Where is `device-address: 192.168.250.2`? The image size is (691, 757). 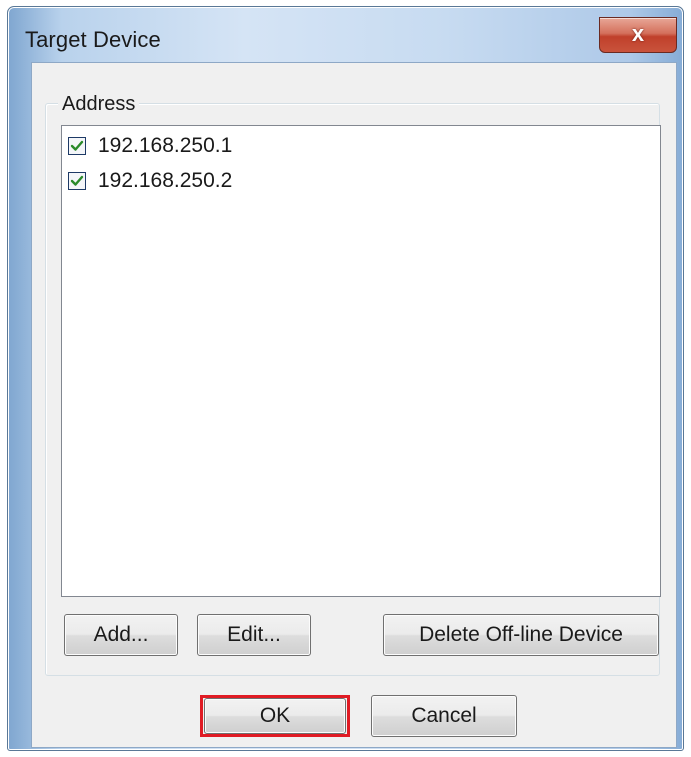 device-address: 192.168.250.2 is located at coordinates (165, 180).